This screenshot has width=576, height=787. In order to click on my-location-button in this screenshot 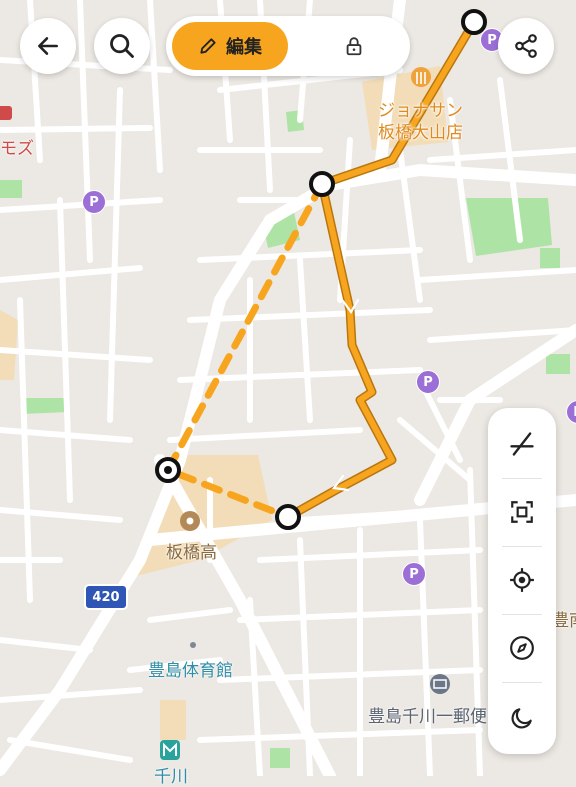, I will do `click(522, 580)`.